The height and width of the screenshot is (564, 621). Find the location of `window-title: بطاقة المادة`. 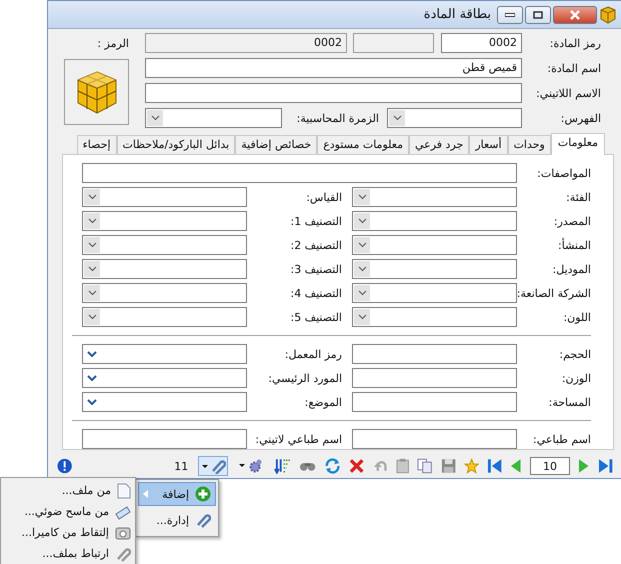

window-title: بطاقة المادة is located at coordinates (457, 14).